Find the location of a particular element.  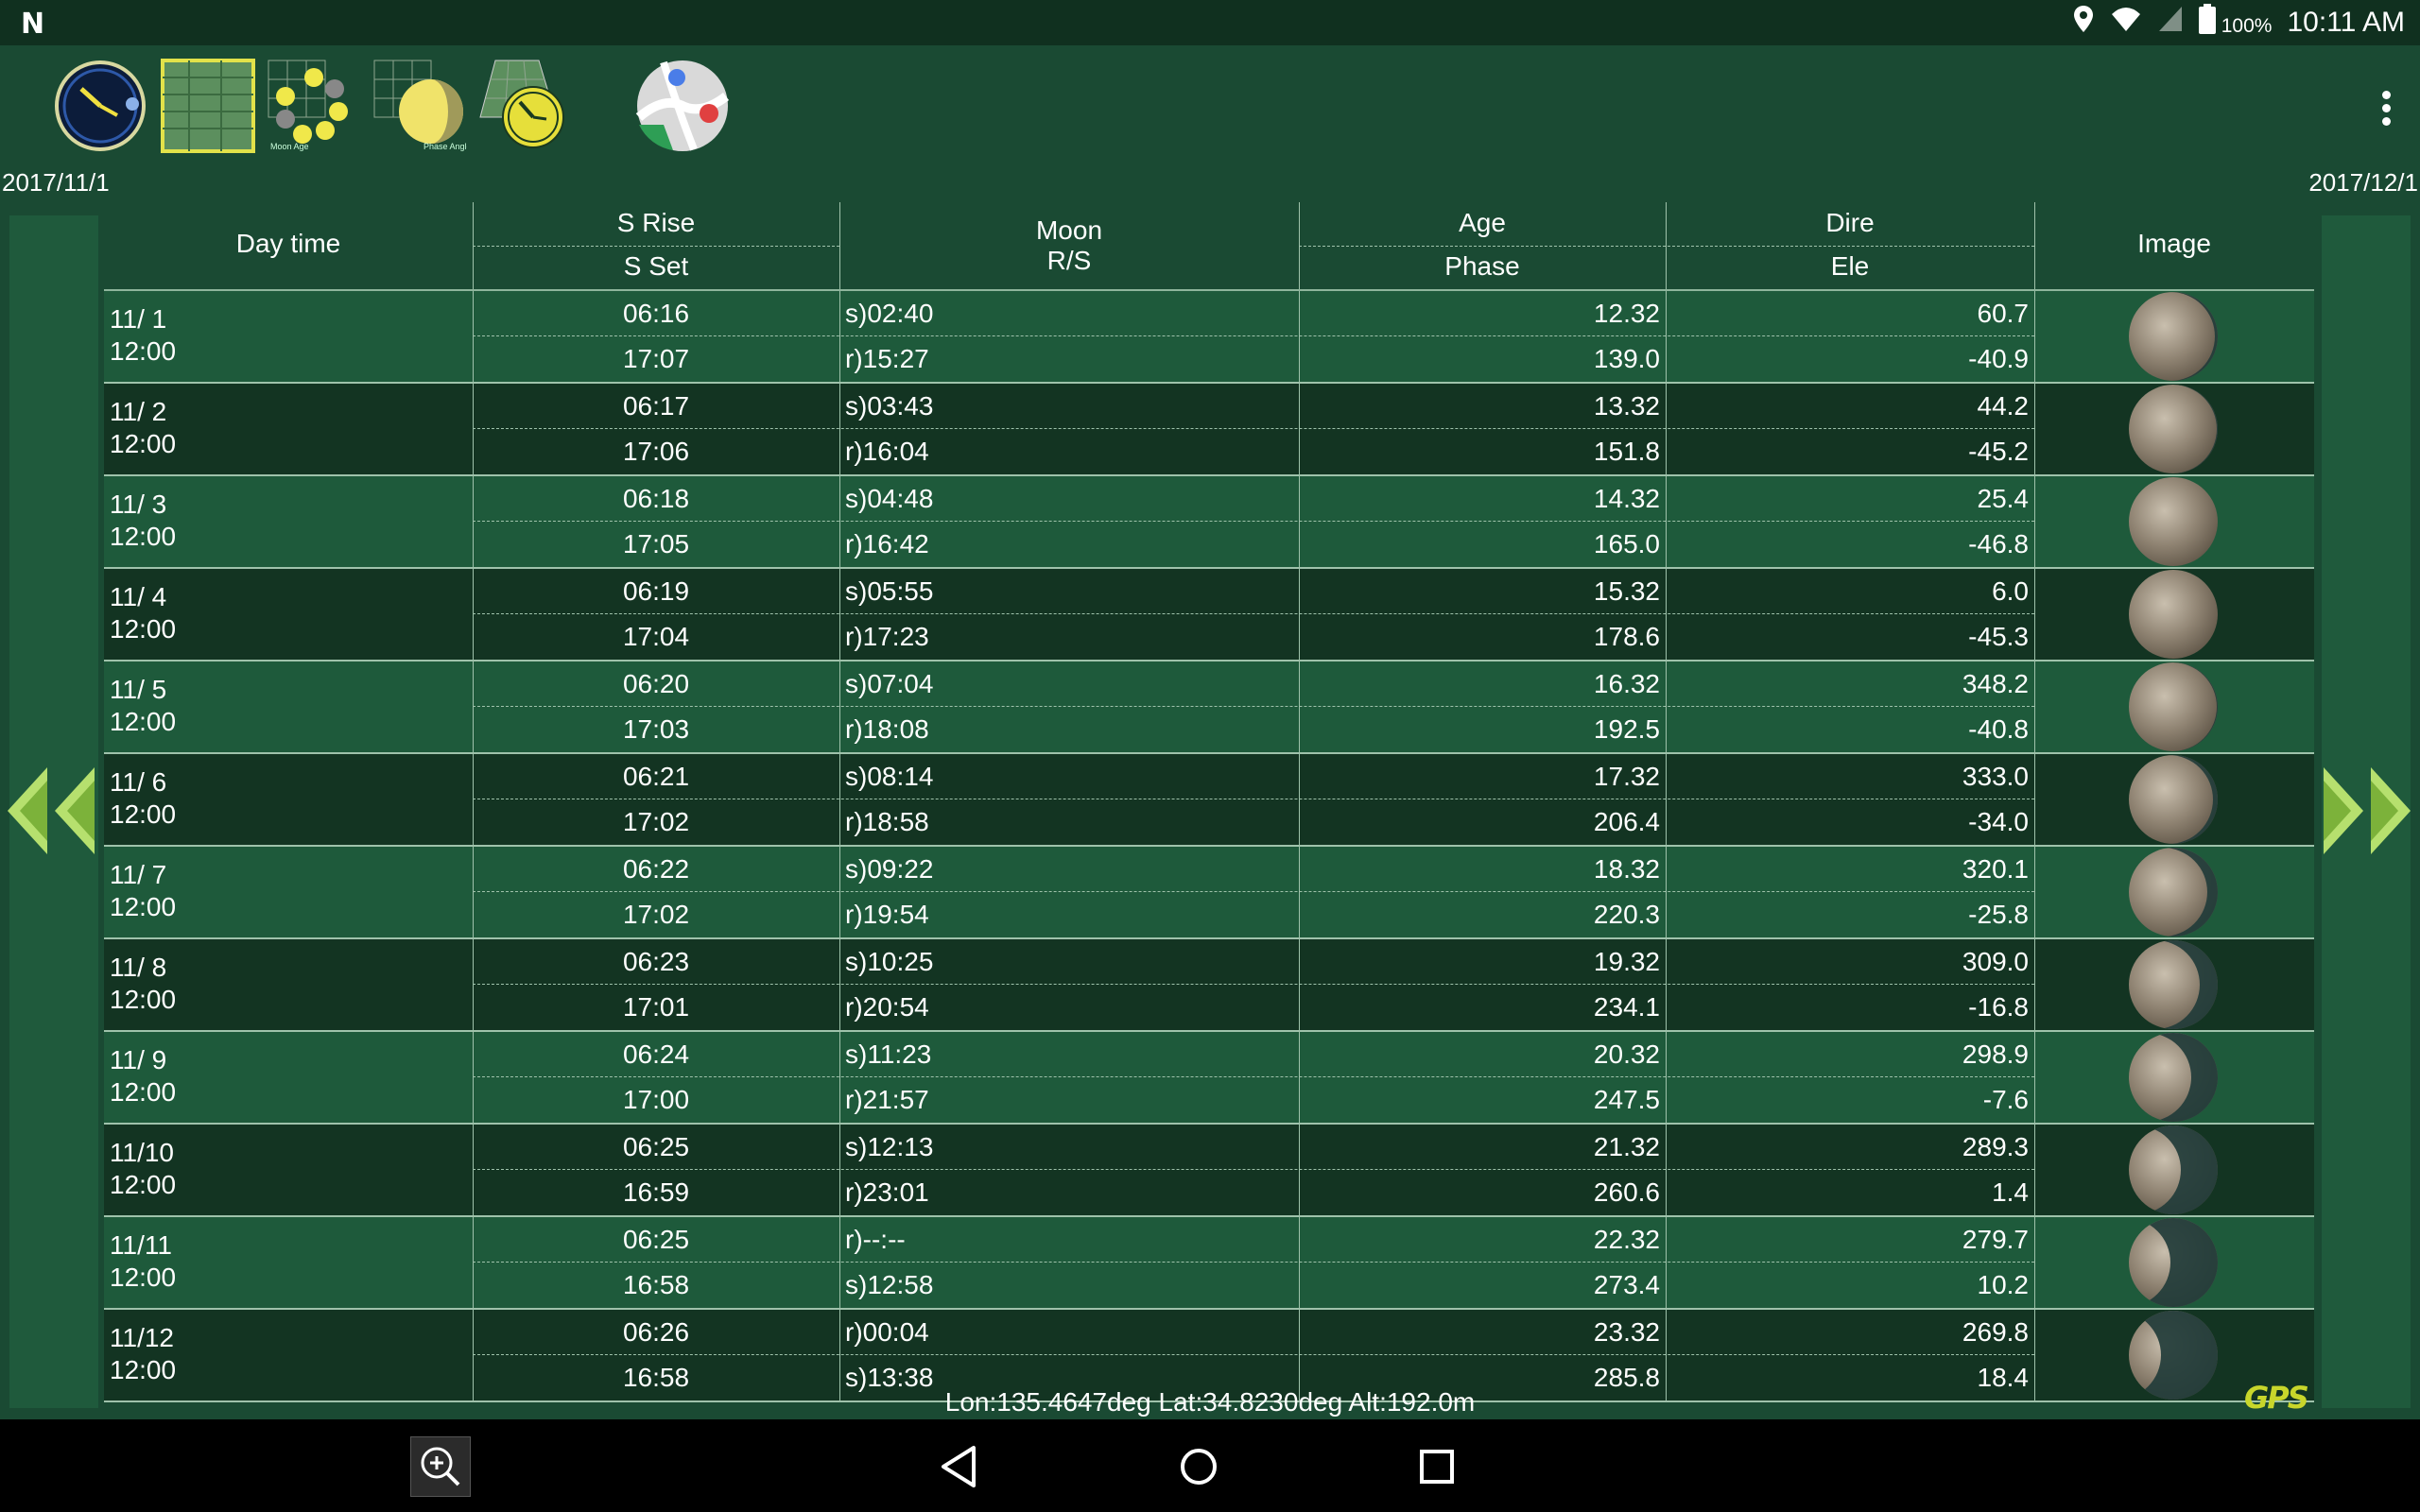

sun-set: 17:05 is located at coordinates (656, 543).